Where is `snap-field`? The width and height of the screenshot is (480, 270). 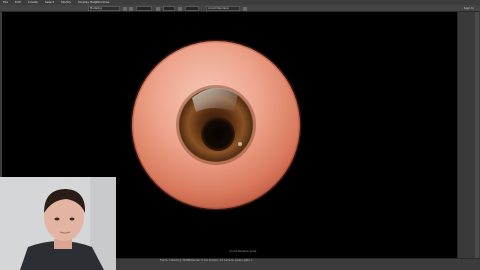 snap-field is located at coordinates (169, 8).